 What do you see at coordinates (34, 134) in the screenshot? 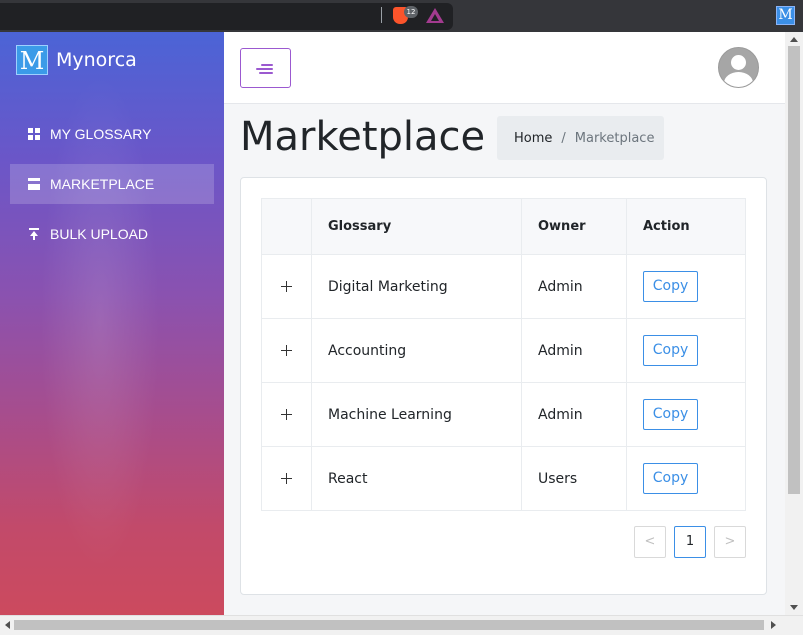
I see `dashboard-icon` at bounding box center [34, 134].